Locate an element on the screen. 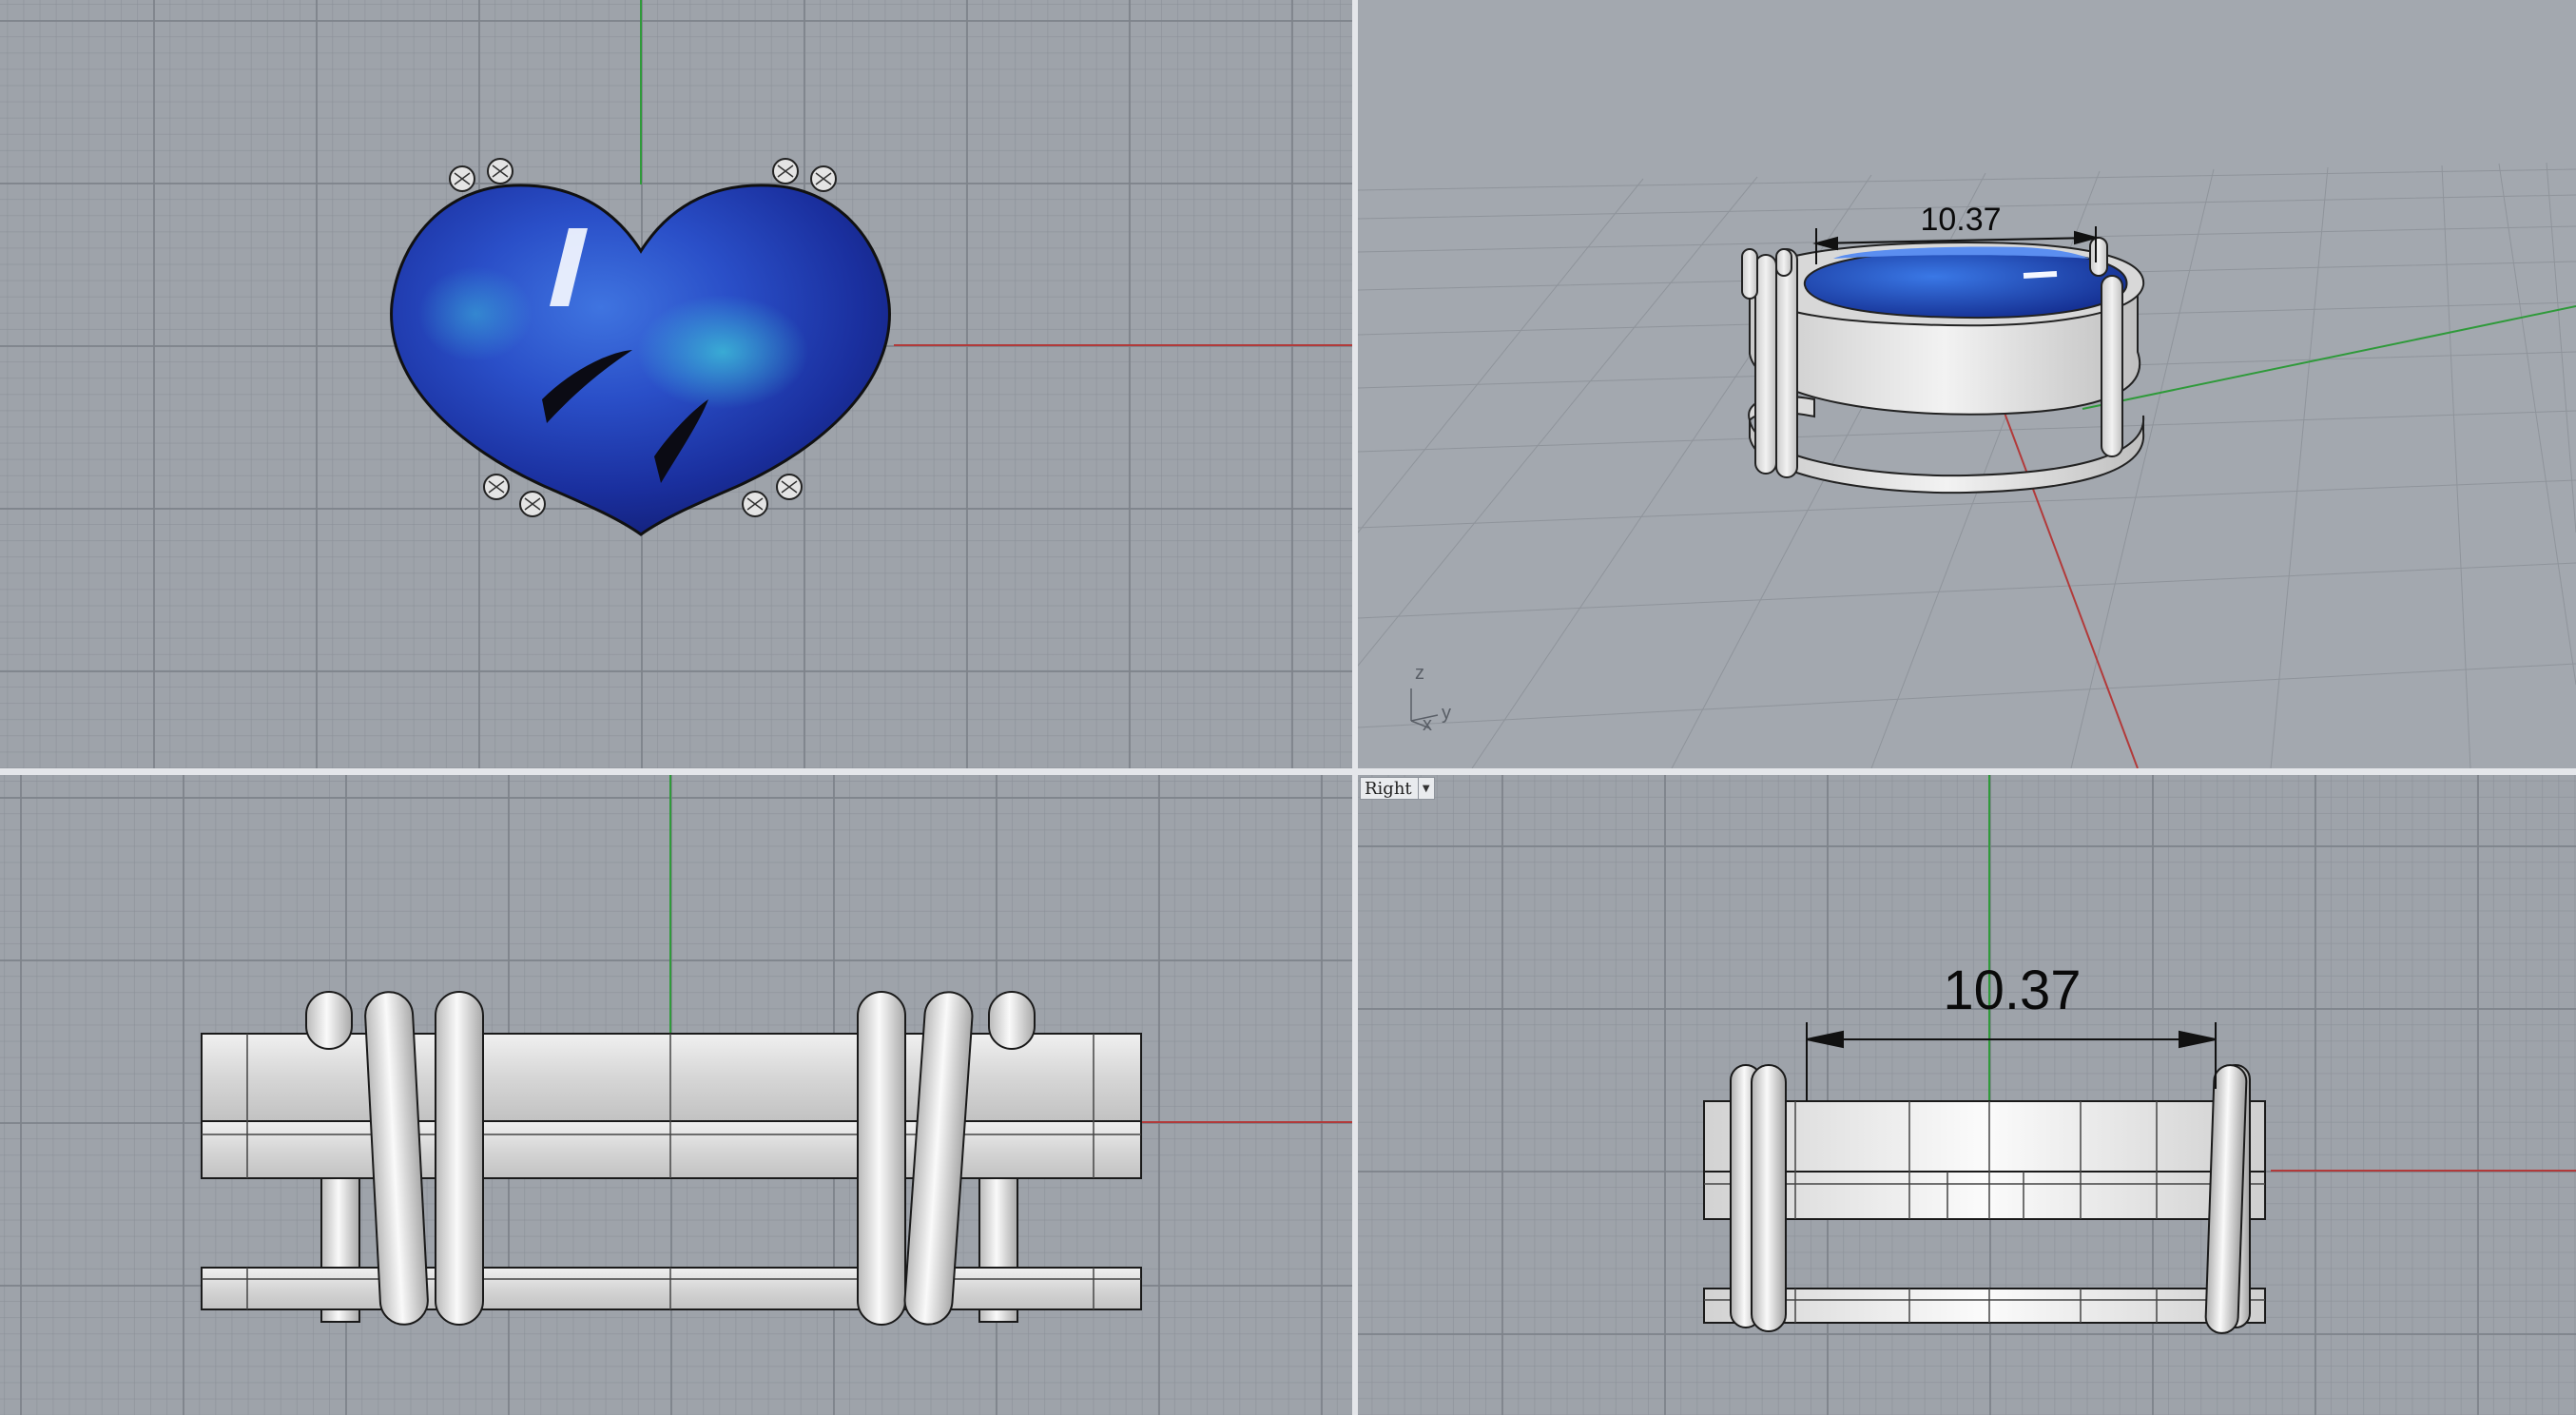 The width and height of the screenshot is (2576, 1415). heart-opal-gem is located at coordinates (640, 360).